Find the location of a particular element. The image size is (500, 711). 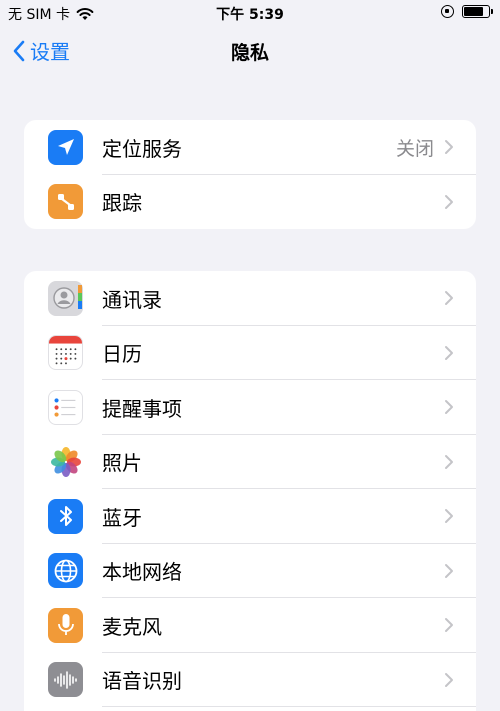

navigation-bar: 设置 隐私 is located at coordinates (250, 52).